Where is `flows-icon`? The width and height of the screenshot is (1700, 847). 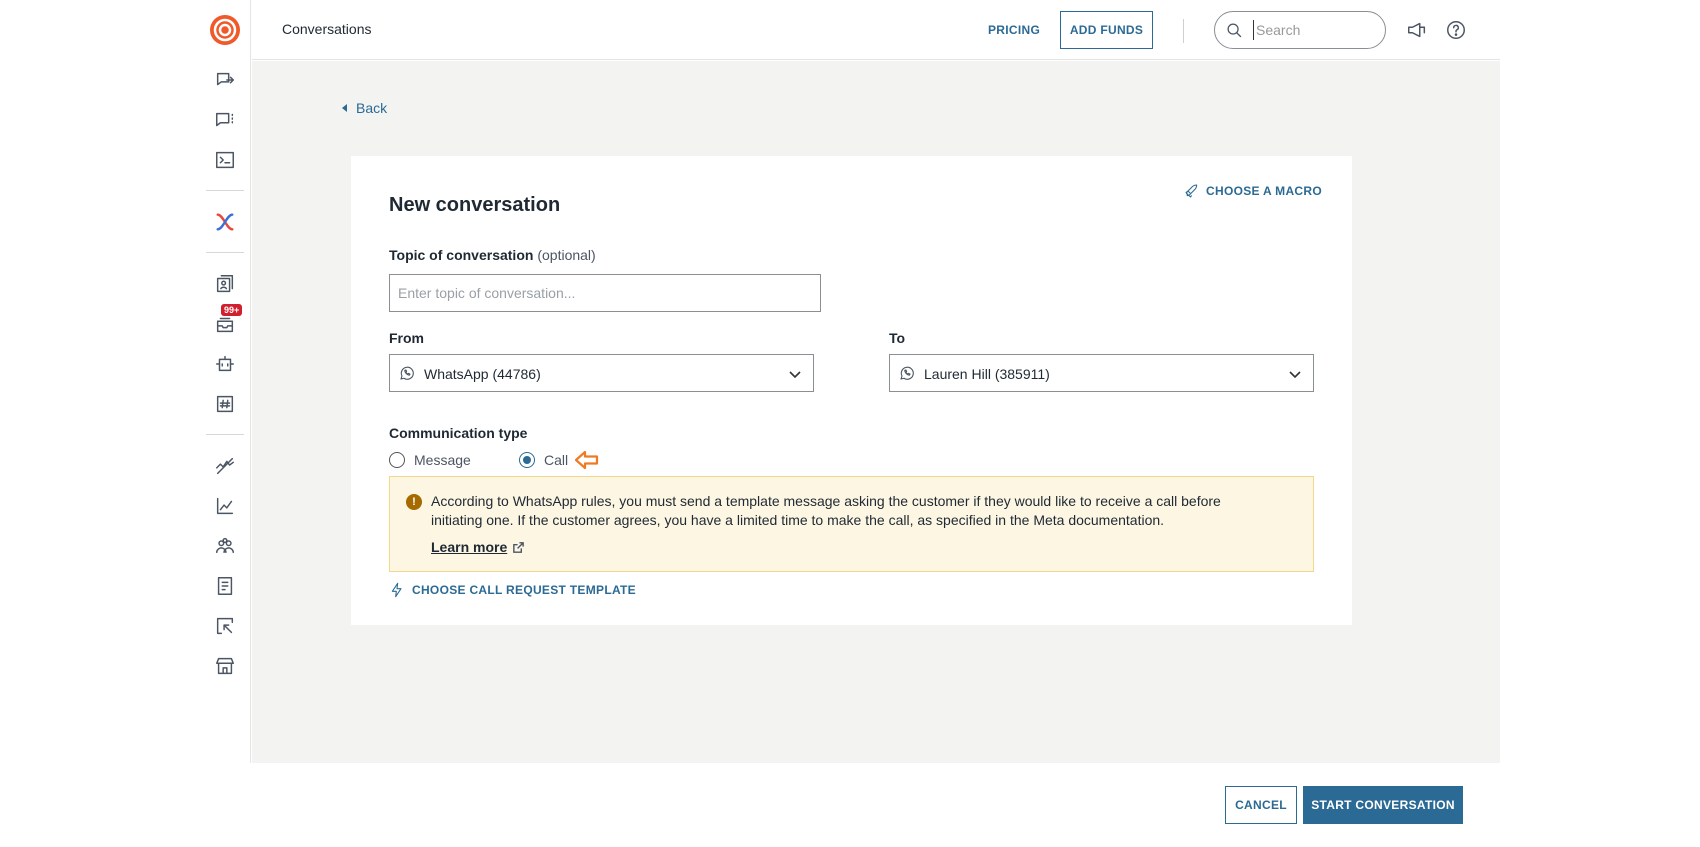 flows-icon is located at coordinates (225, 466).